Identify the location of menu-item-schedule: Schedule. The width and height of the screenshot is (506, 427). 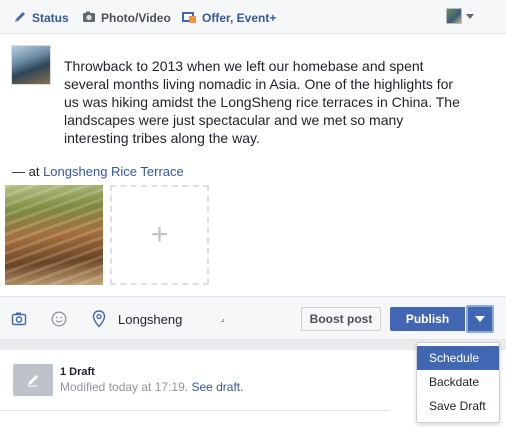
(458, 358).